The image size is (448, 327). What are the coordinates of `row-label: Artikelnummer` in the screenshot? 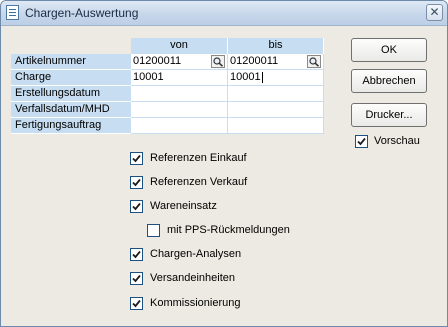 It's located at (71, 62).